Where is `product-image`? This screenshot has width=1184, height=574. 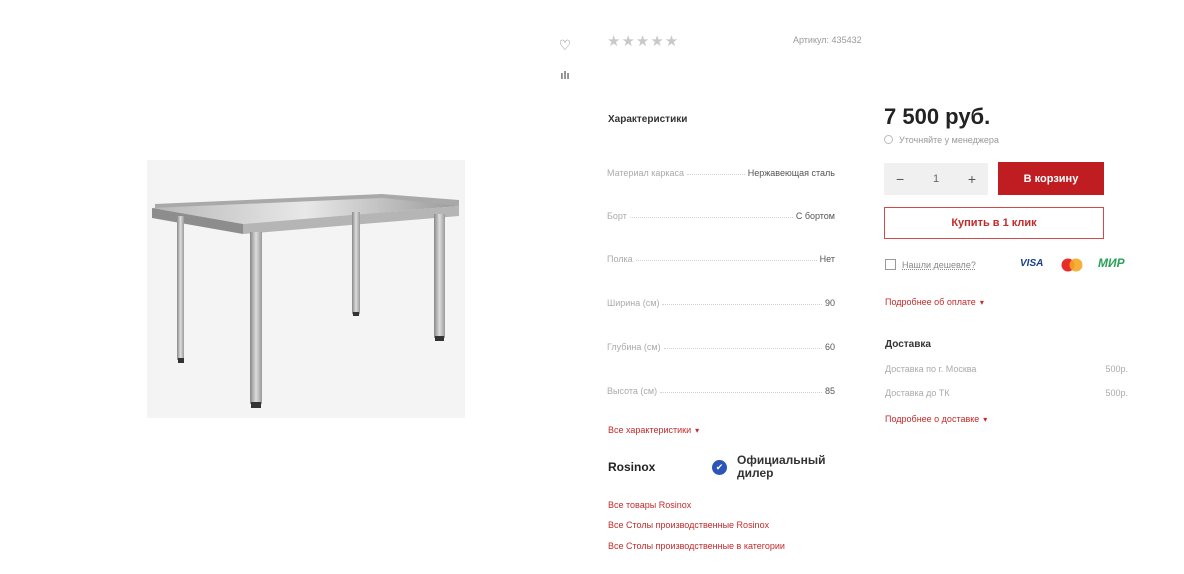 product-image is located at coordinates (306, 289).